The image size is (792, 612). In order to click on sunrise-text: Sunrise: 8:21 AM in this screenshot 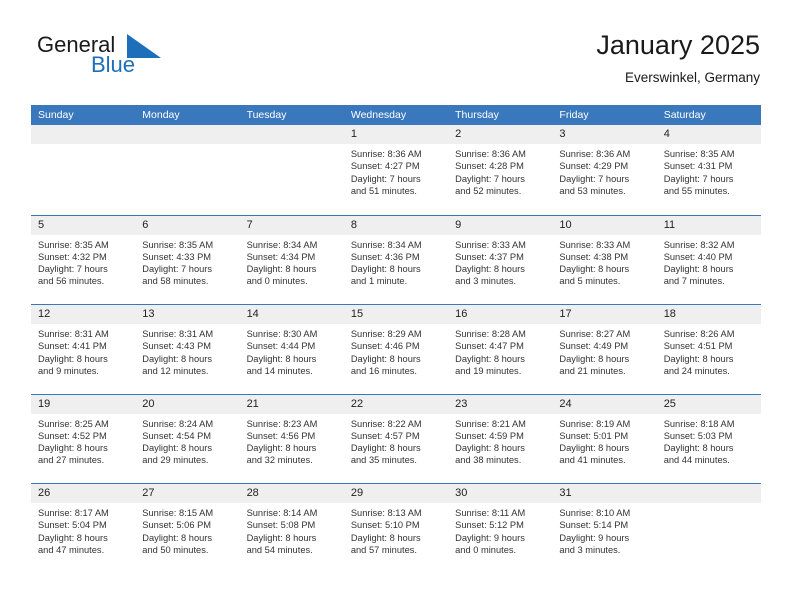, I will do `click(490, 423)`.